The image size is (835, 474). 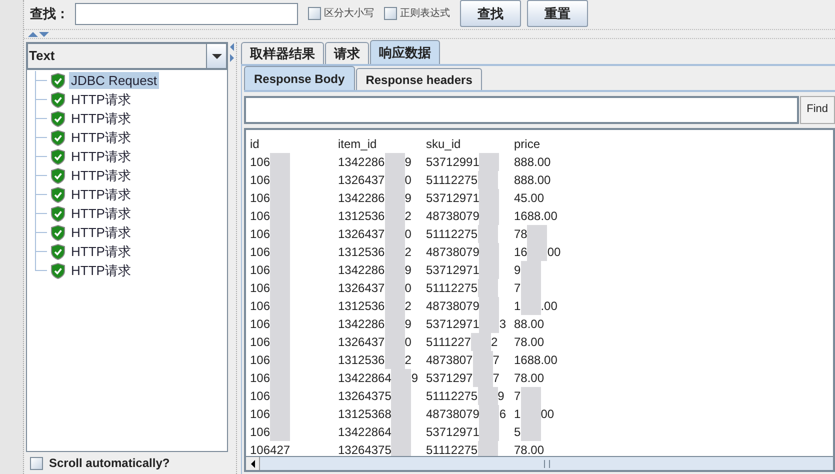 What do you see at coordinates (449, 360) in the screenshot?
I see `table-cell-text: 4873807` at bounding box center [449, 360].